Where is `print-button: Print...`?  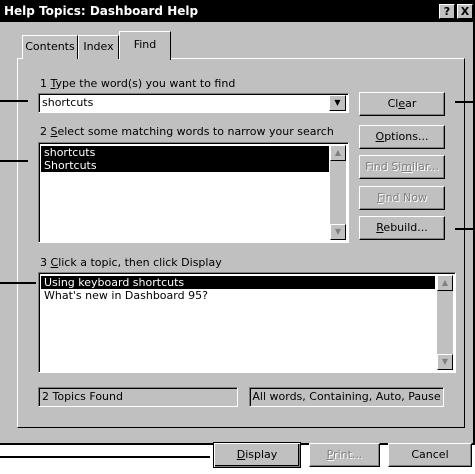
print-button: Print... is located at coordinates (344, 455).